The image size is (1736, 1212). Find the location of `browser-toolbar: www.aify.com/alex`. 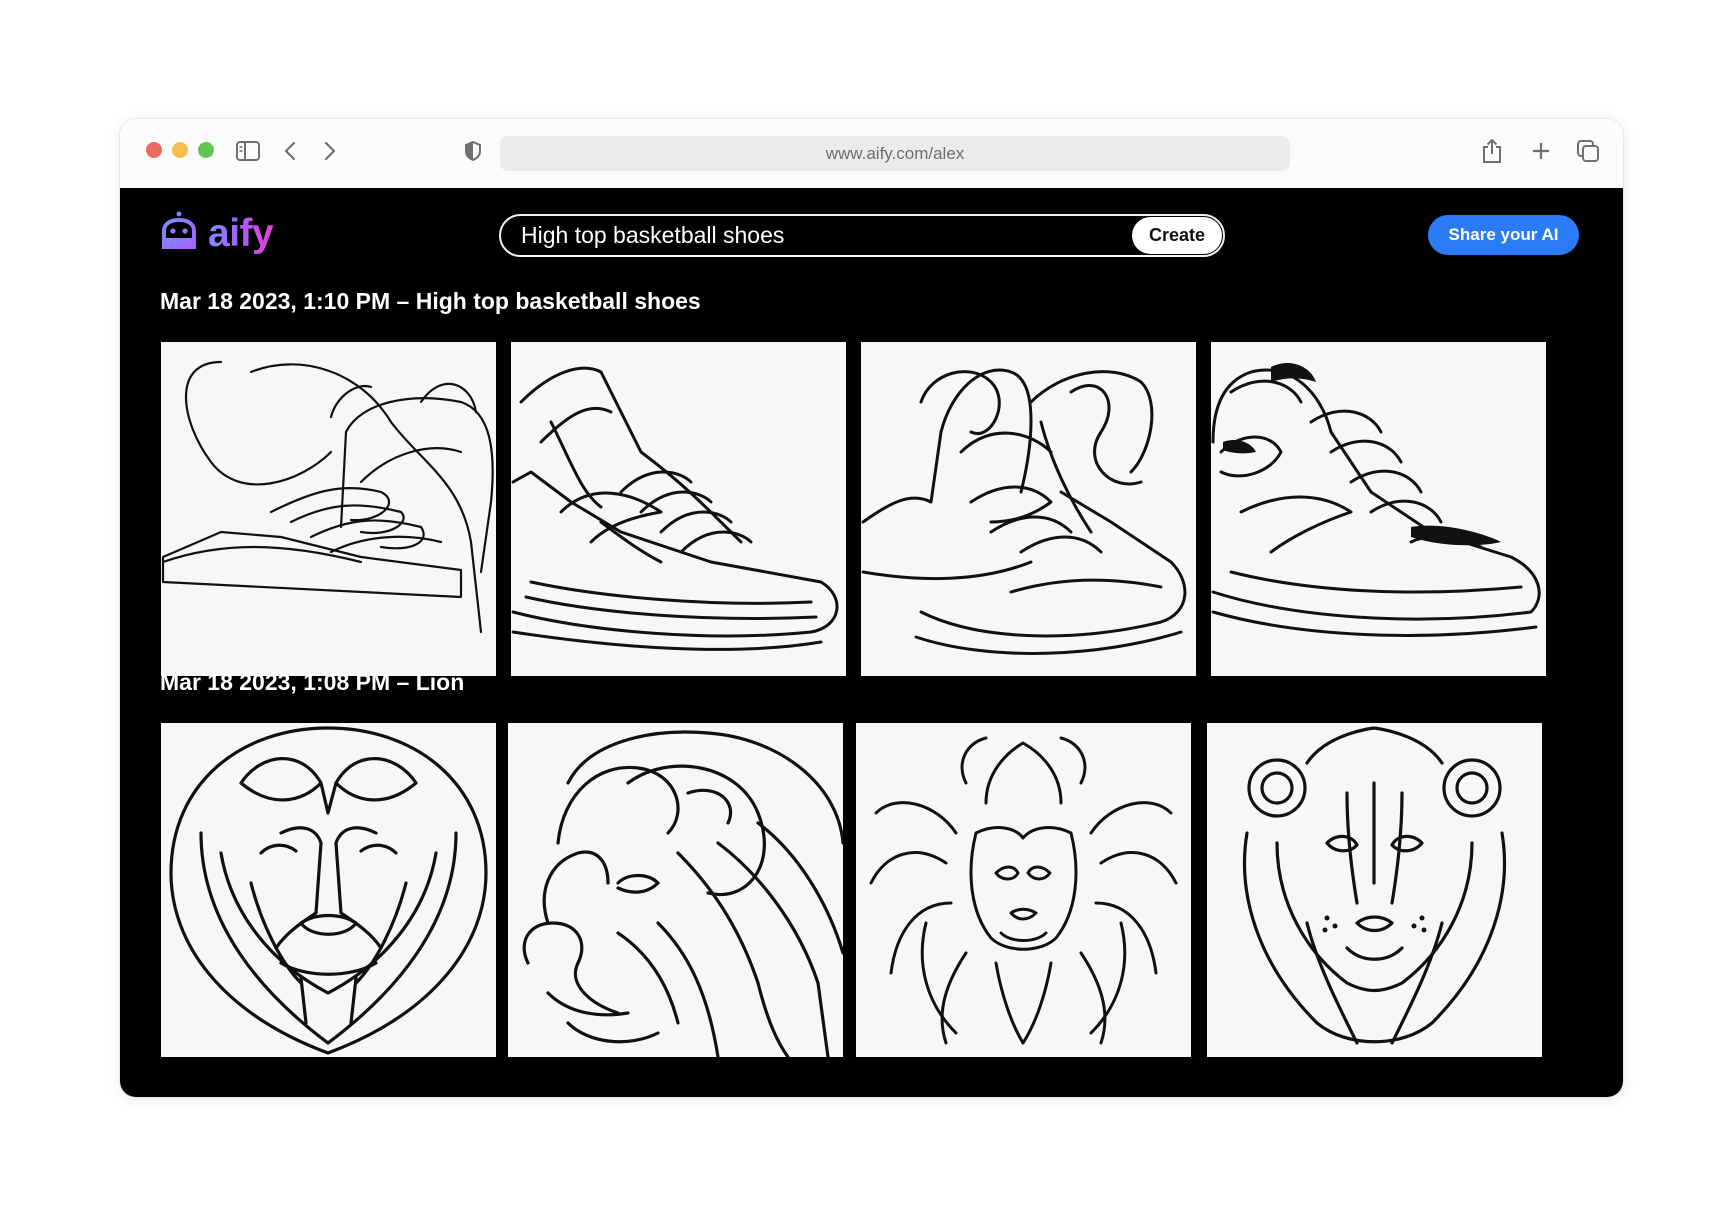

browser-toolbar: www.aify.com/alex is located at coordinates (871, 153).